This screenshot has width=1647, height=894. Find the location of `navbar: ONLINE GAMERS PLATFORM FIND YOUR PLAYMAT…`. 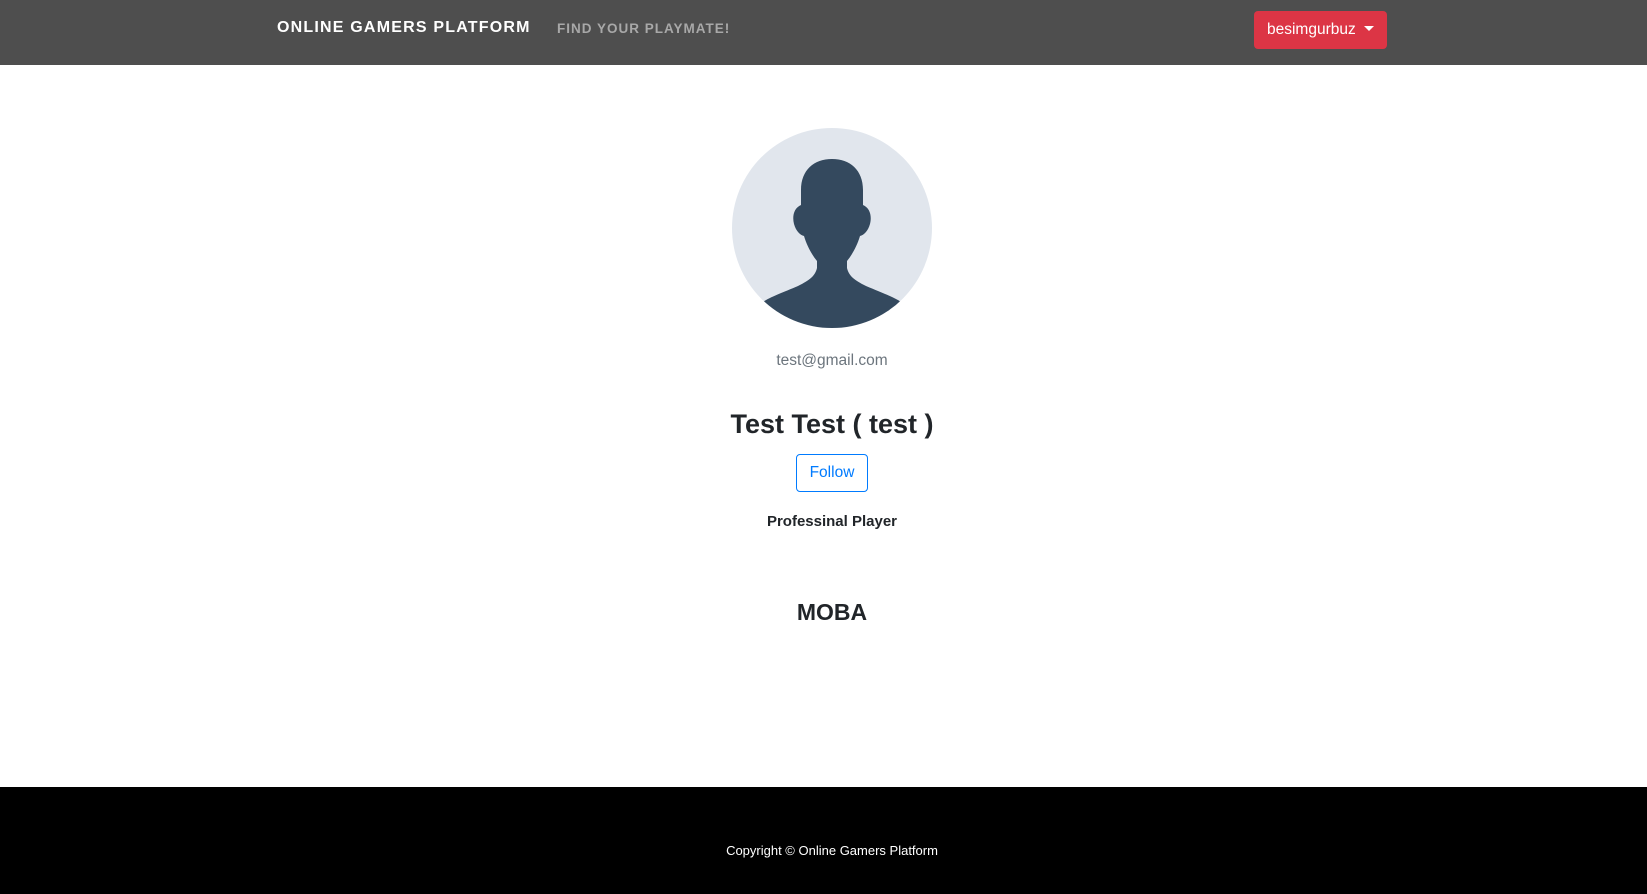

navbar: ONLINE GAMERS PLATFORM FIND YOUR PLAYMAT… is located at coordinates (823, 32).